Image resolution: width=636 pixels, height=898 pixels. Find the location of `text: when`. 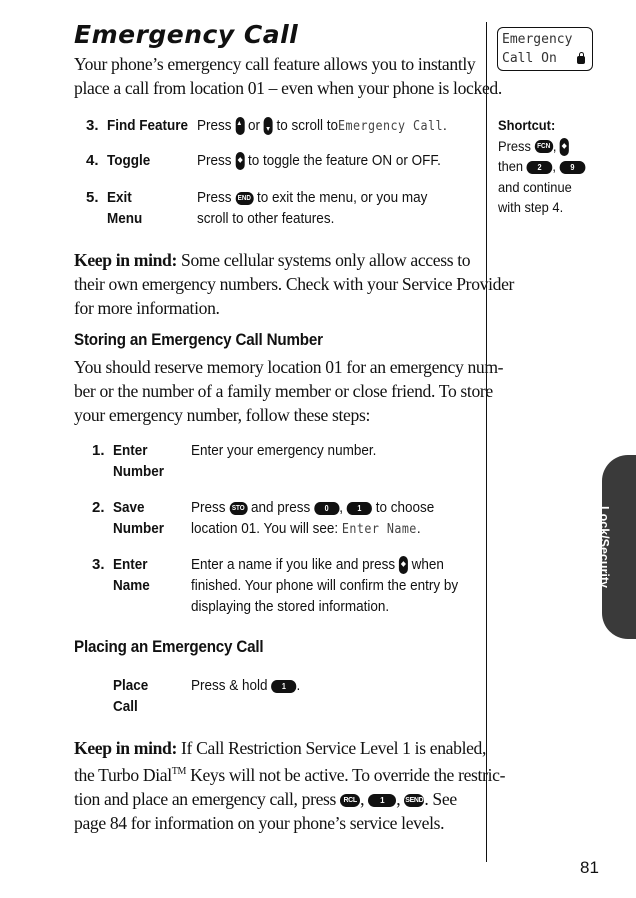

text: when is located at coordinates (427, 564).